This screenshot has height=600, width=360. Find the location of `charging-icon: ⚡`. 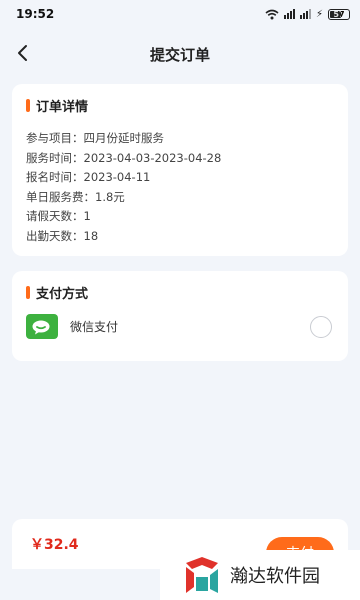

charging-icon: ⚡ is located at coordinates (319, 14).